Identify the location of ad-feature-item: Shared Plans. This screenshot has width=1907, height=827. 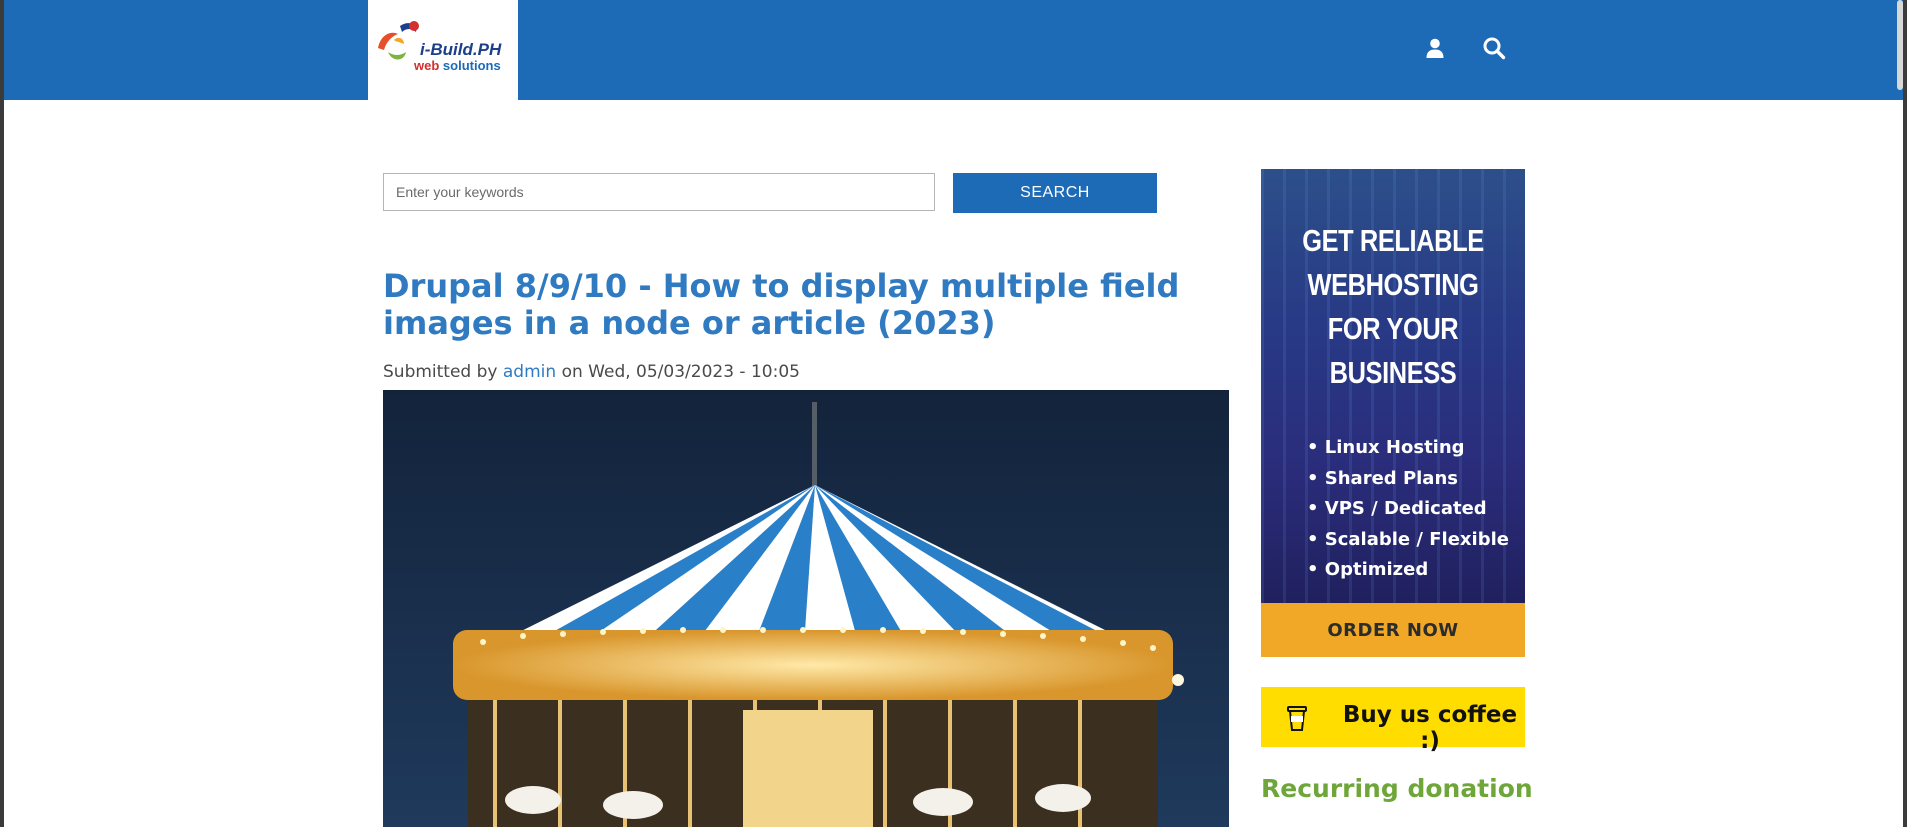
(1408, 479).